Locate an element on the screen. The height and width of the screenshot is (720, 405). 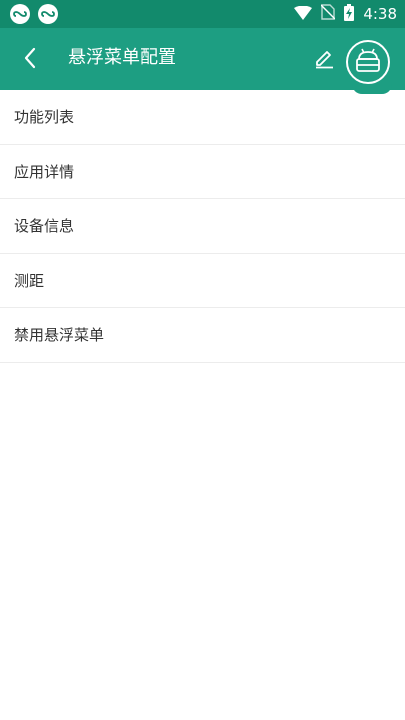
wifi-icon is located at coordinates (303, 14).